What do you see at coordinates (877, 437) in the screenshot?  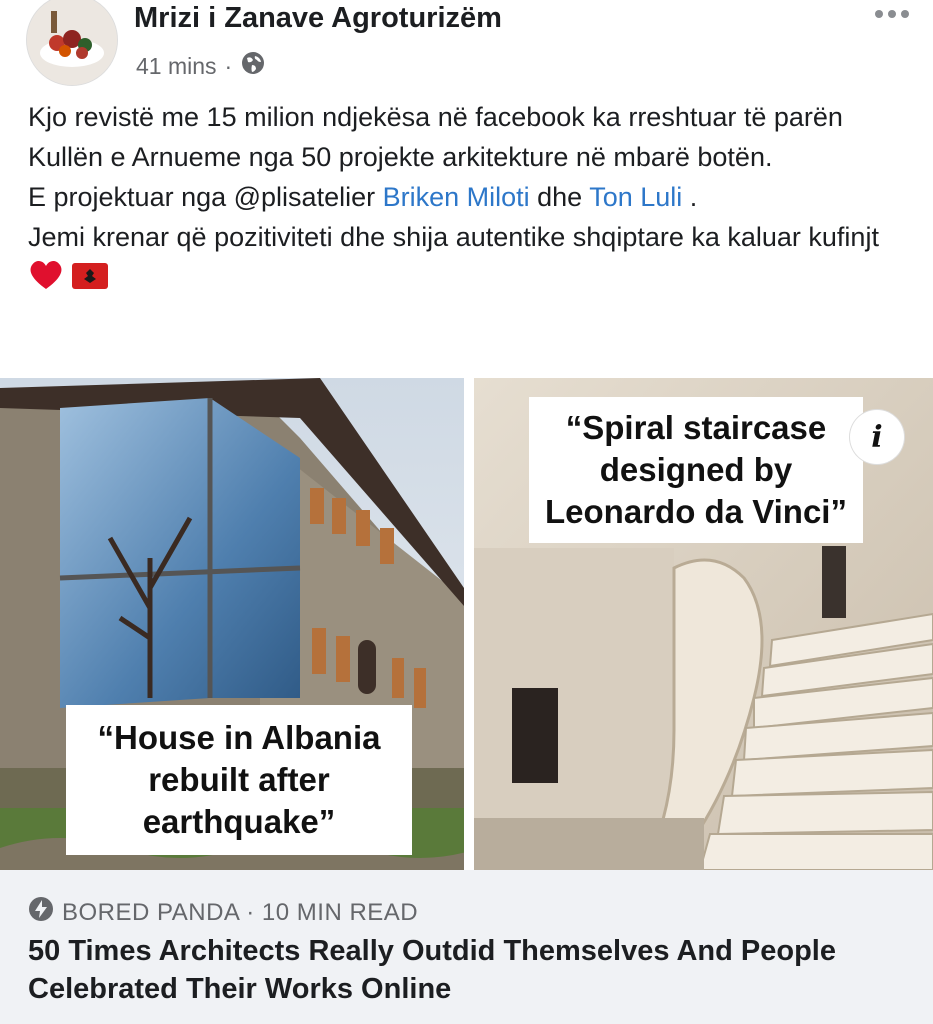 I see `info-icon: i` at bounding box center [877, 437].